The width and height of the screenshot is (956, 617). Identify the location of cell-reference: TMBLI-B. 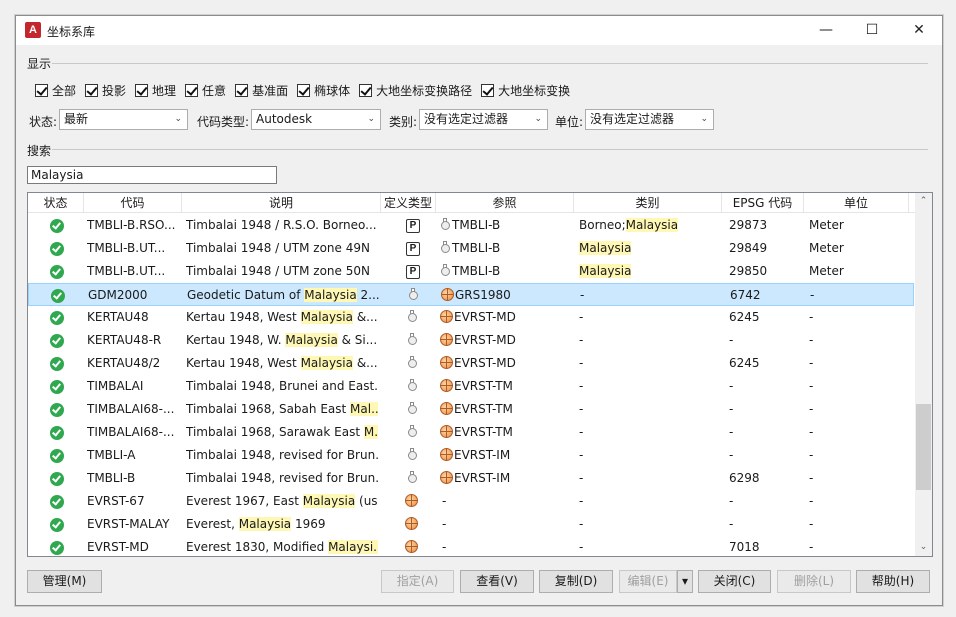
(506, 271).